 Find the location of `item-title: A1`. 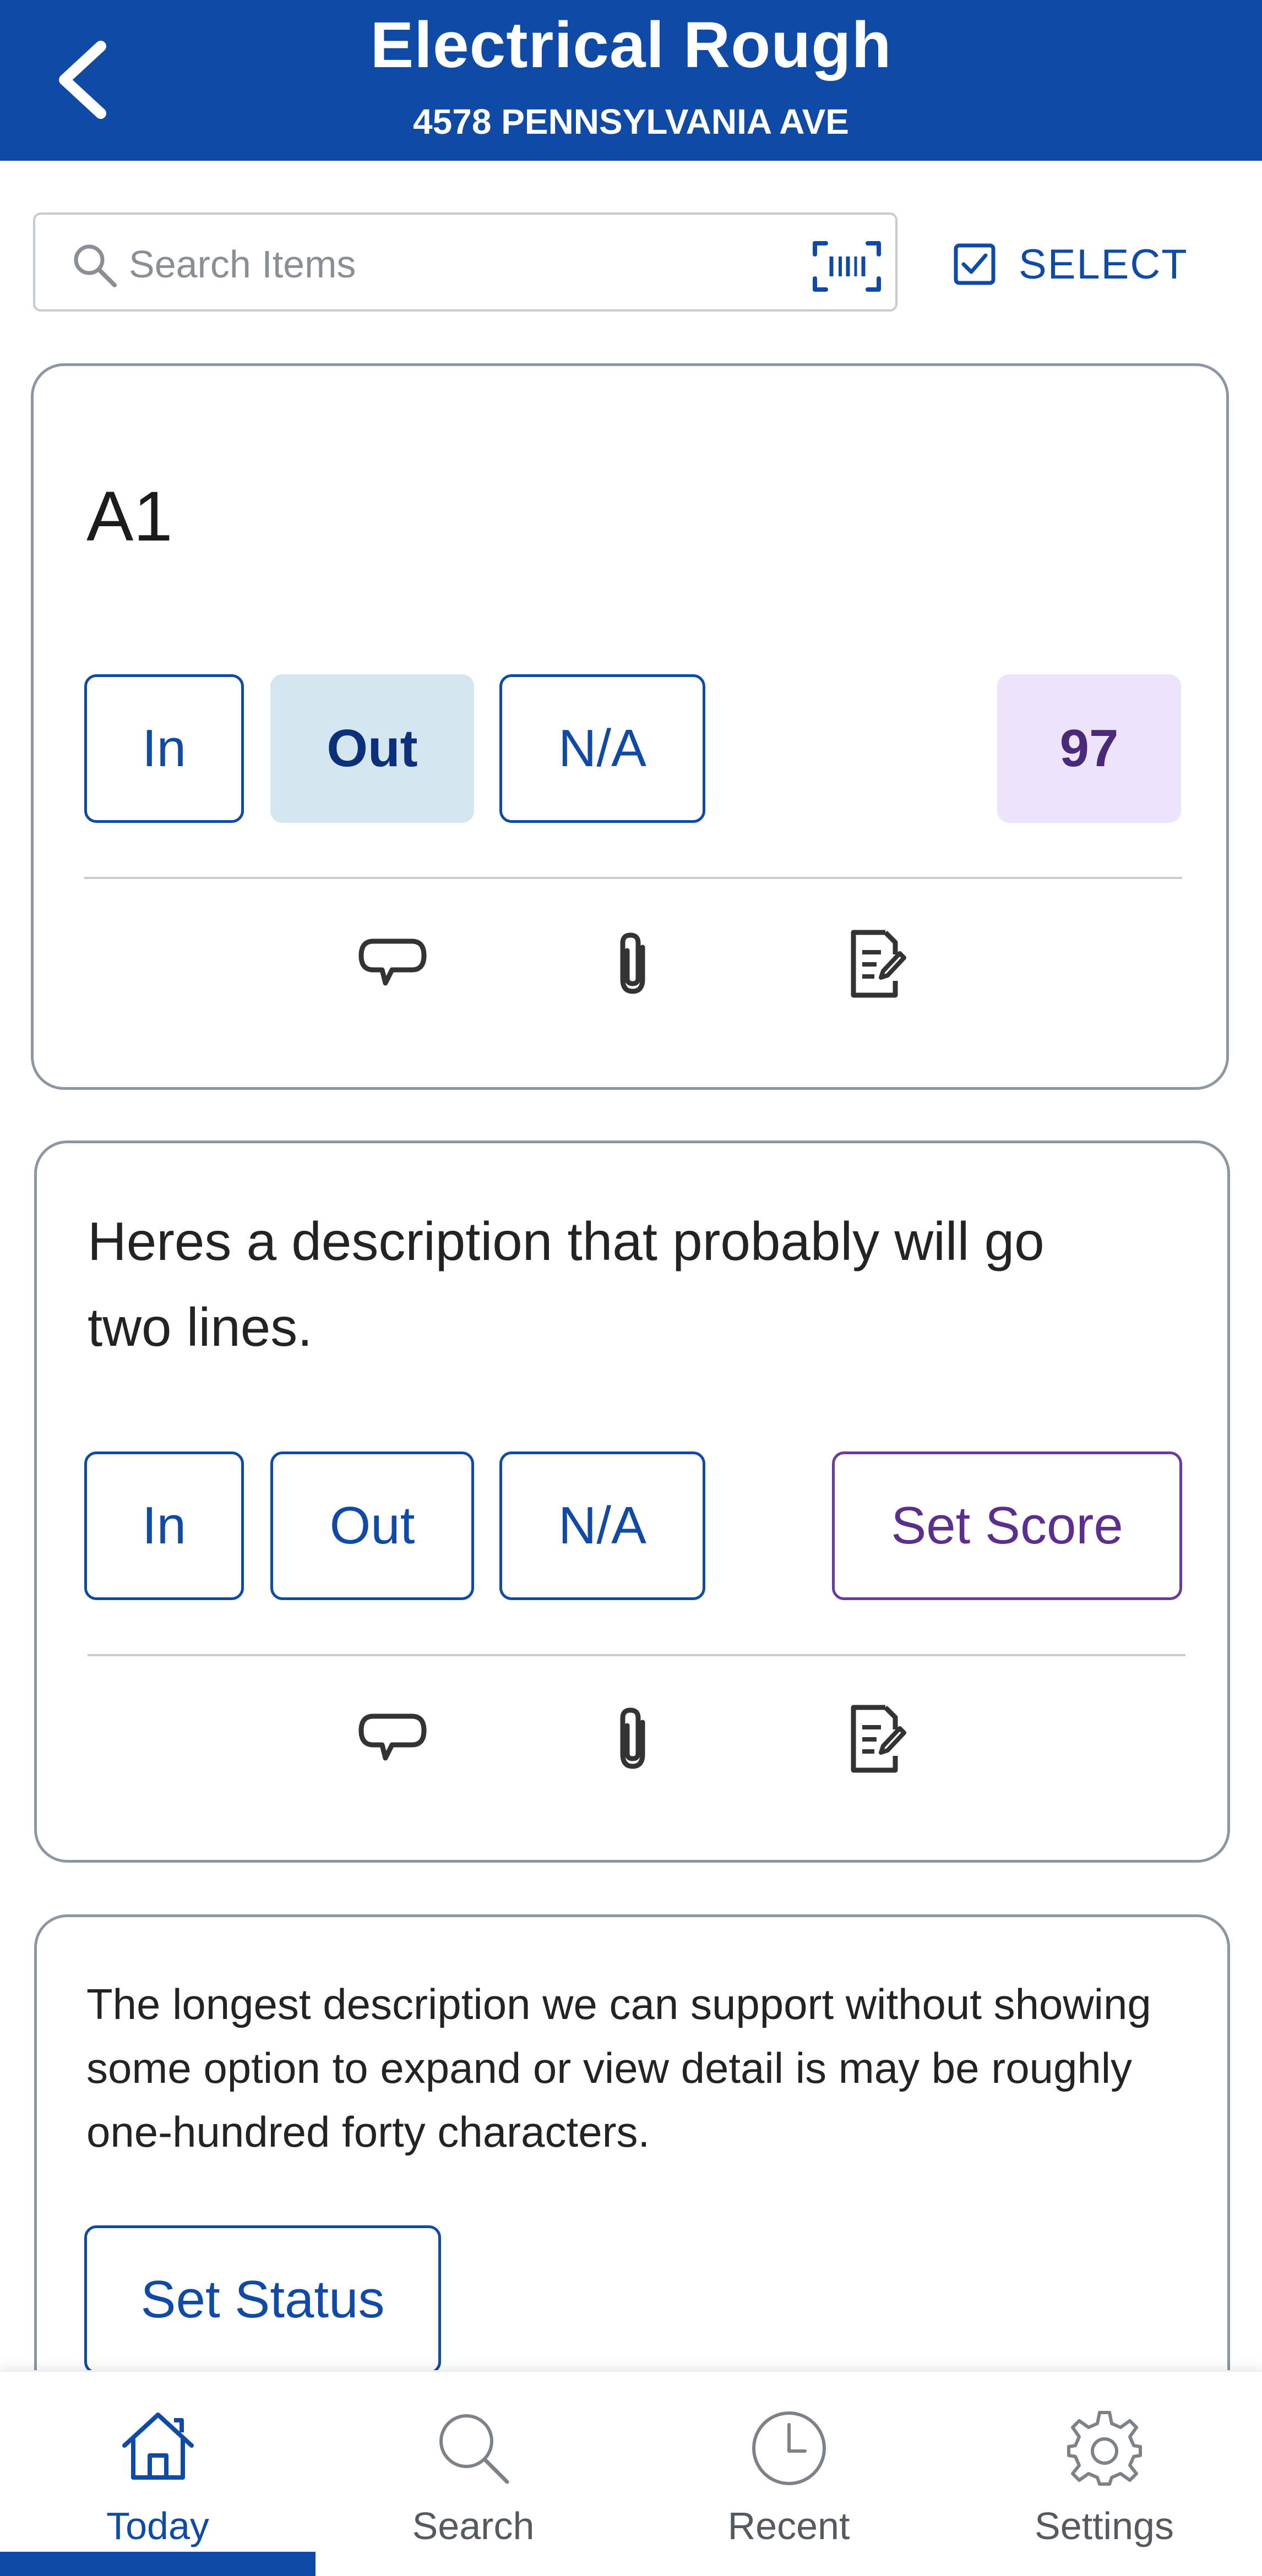

item-title: A1 is located at coordinates (129, 517).